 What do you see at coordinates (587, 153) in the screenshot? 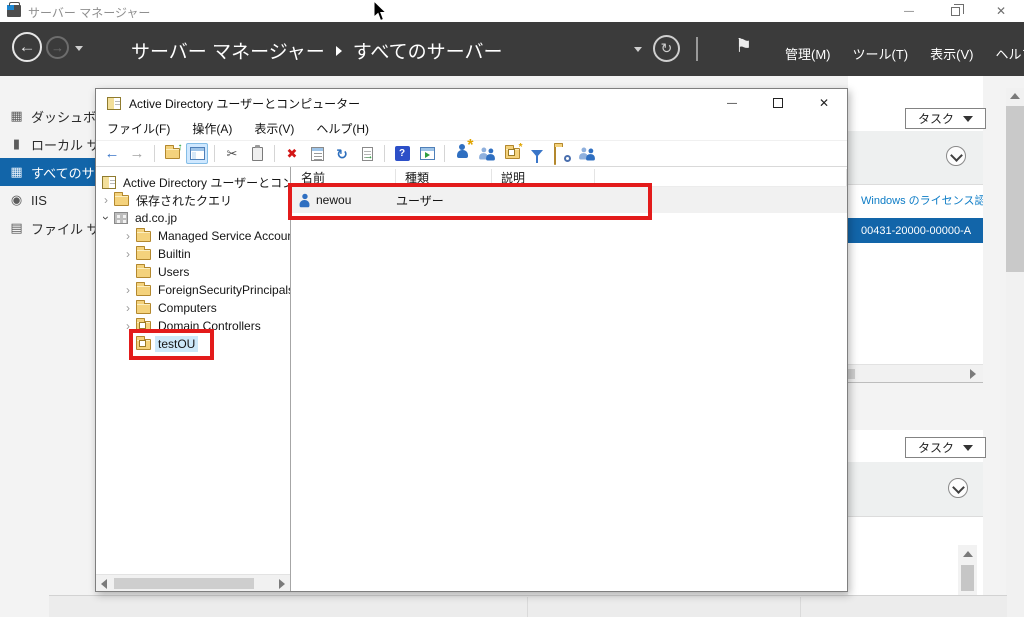
I see `change-domain-icon` at bounding box center [587, 153].